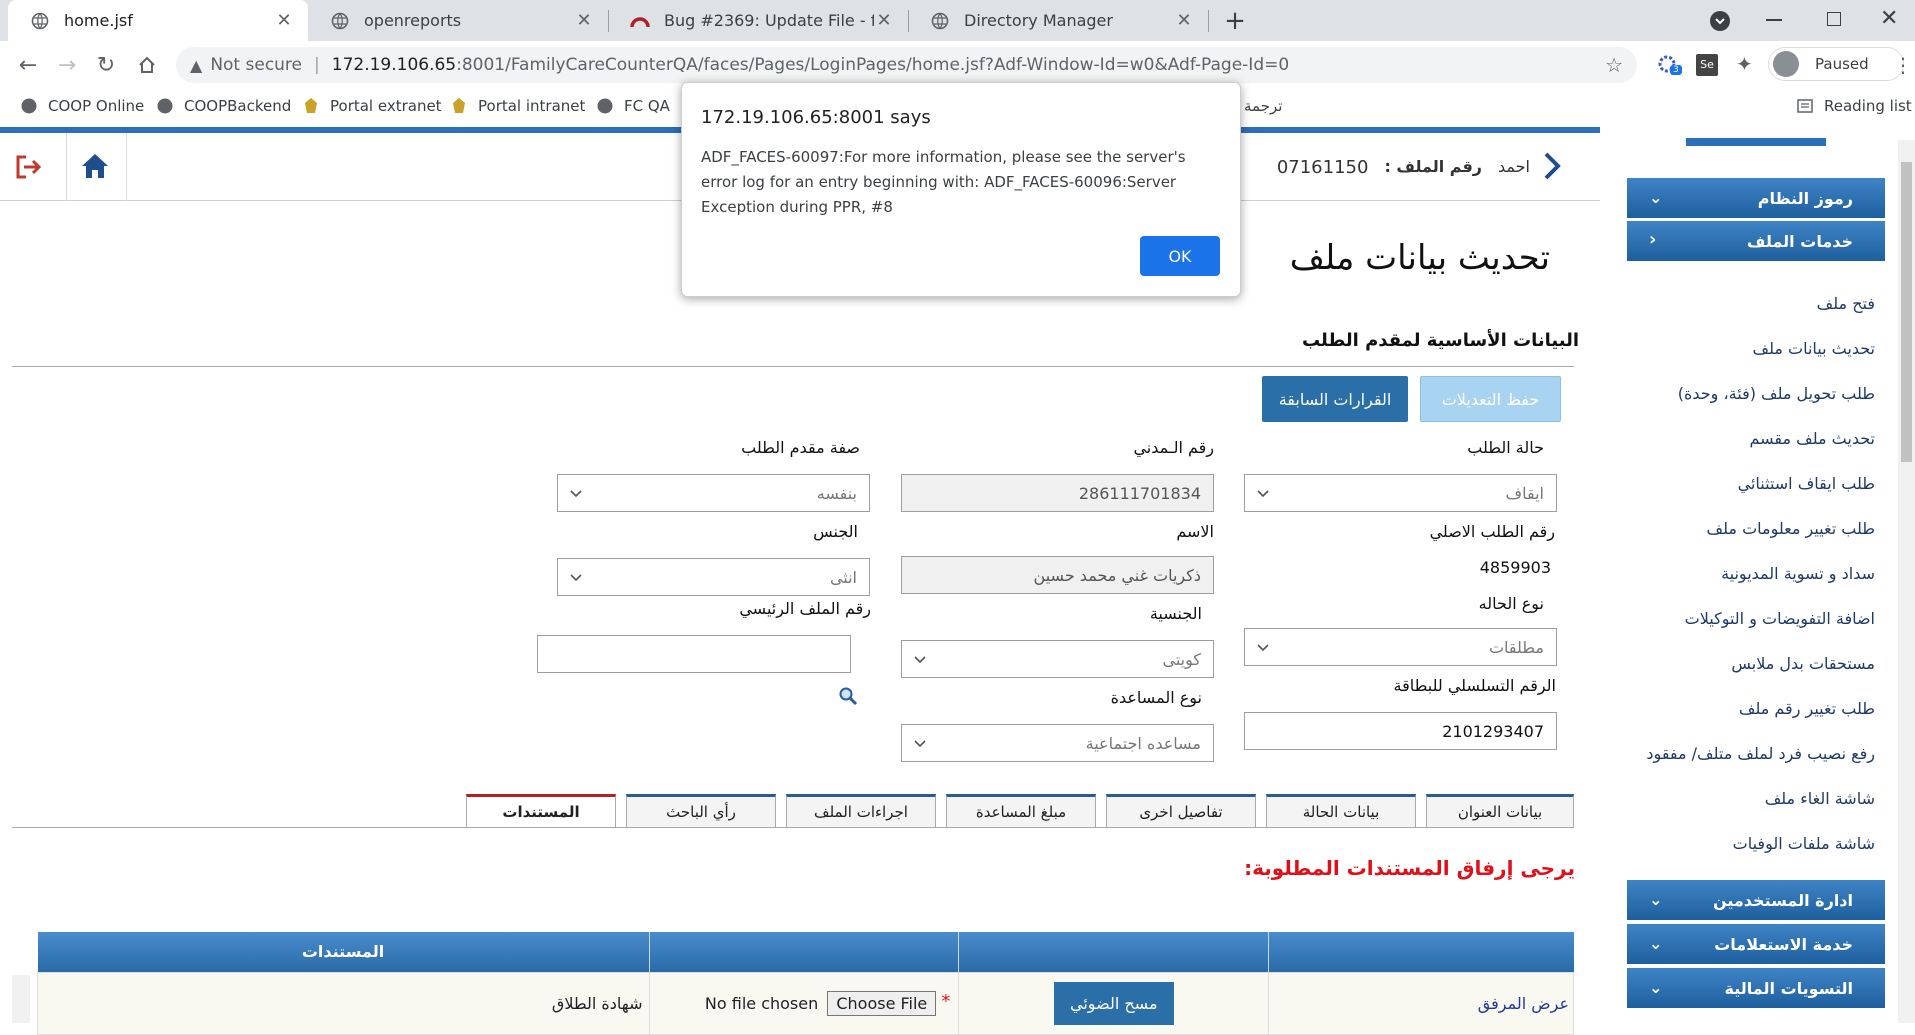 This screenshot has height=1035, width=1915. What do you see at coordinates (1756, 900) in the screenshot?
I see `sidebar-section-user-management: ادارة المستخدمين ⌄` at bounding box center [1756, 900].